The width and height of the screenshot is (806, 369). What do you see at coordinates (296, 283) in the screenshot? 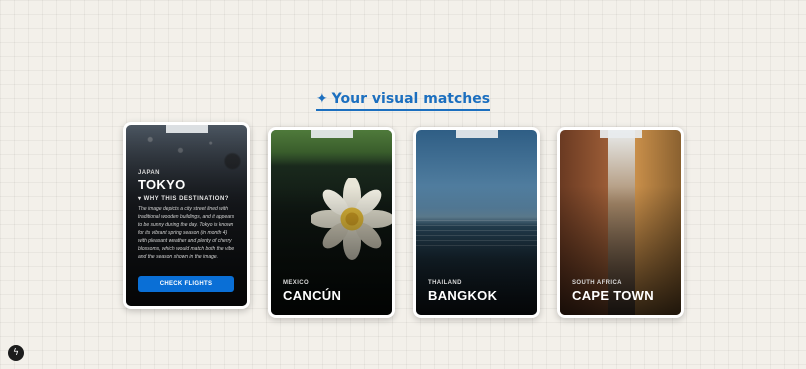
I see `country-label: MEXICO` at bounding box center [296, 283].